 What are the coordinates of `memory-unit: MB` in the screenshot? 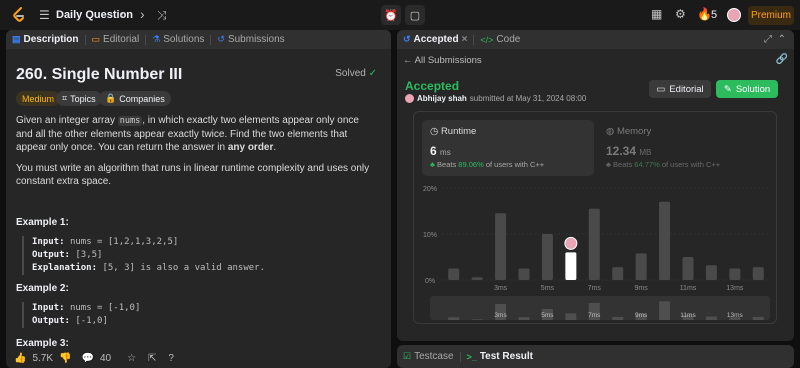 It's located at (645, 152).